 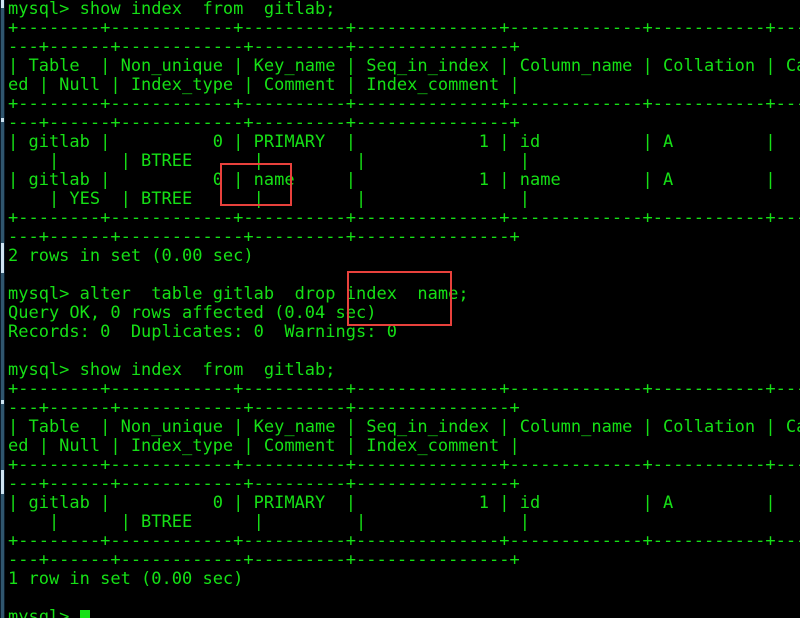 What do you see at coordinates (399, 298) in the screenshot?
I see `drop-index-highlight-box` at bounding box center [399, 298].